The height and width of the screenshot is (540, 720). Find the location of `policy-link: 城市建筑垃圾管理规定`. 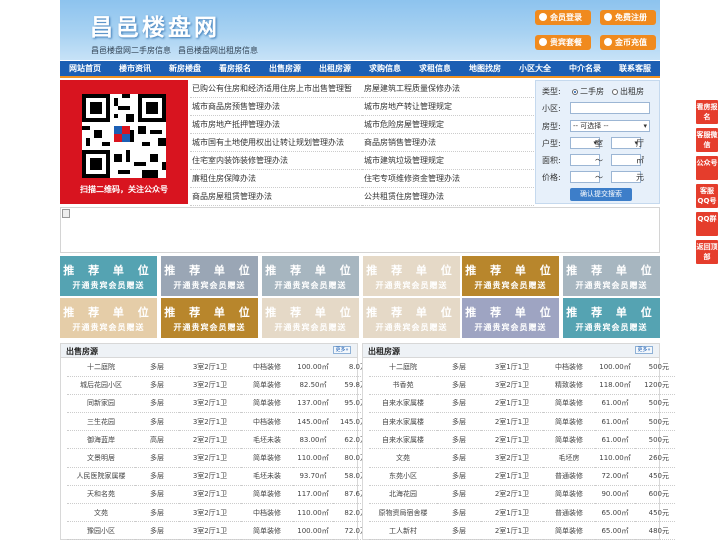

policy-link: 城市建筑垃圾管理规定 is located at coordinates (448, 161).